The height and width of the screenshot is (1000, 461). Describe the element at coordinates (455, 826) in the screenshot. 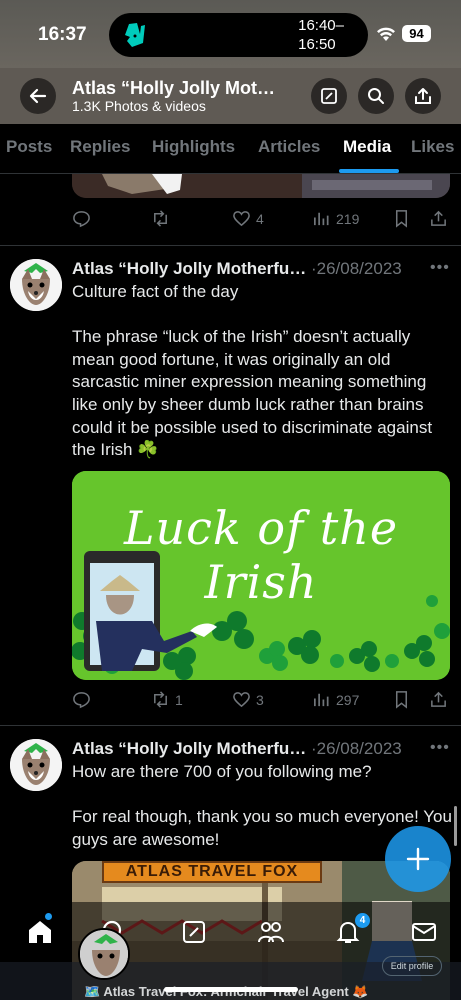

I see `scrollbar` at that location.